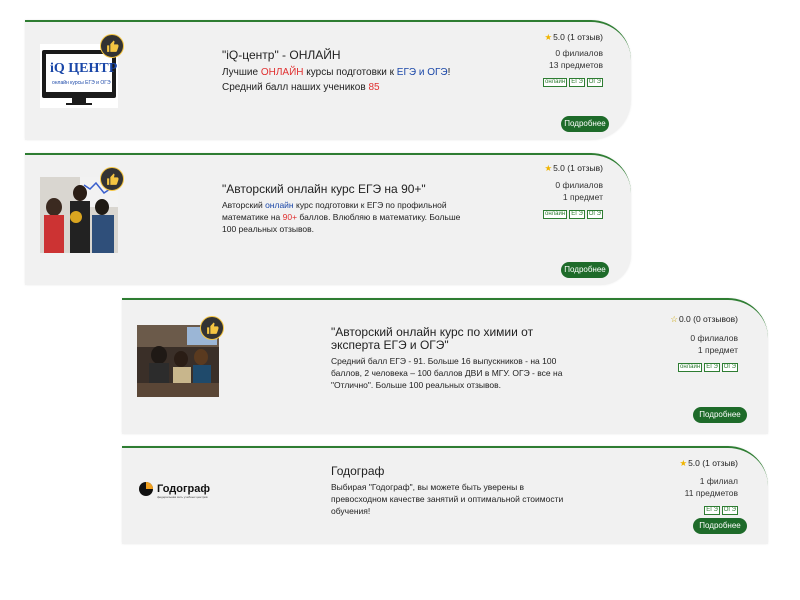  What do you see at coordinates (711, 493) in the screenshot?
I see `subjects-count: 11 предметов` at bounding box center [711, 493].